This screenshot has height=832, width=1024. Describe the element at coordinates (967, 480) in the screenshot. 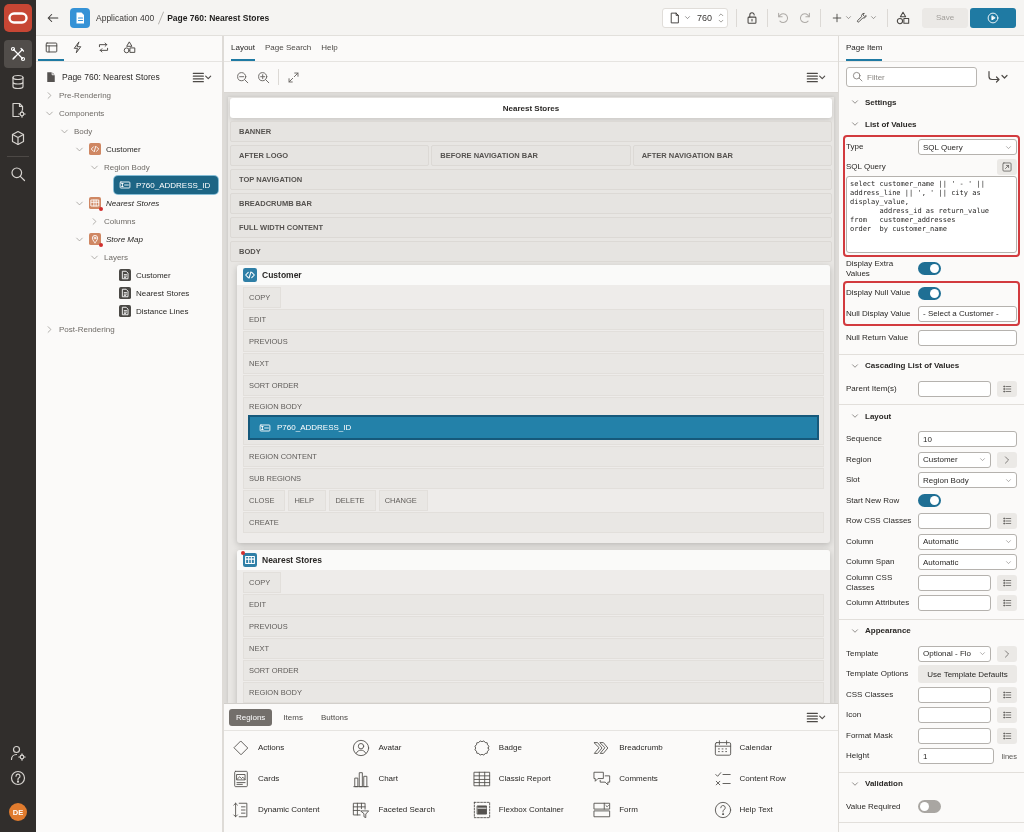

I see `select-field: Region Body` at that location.